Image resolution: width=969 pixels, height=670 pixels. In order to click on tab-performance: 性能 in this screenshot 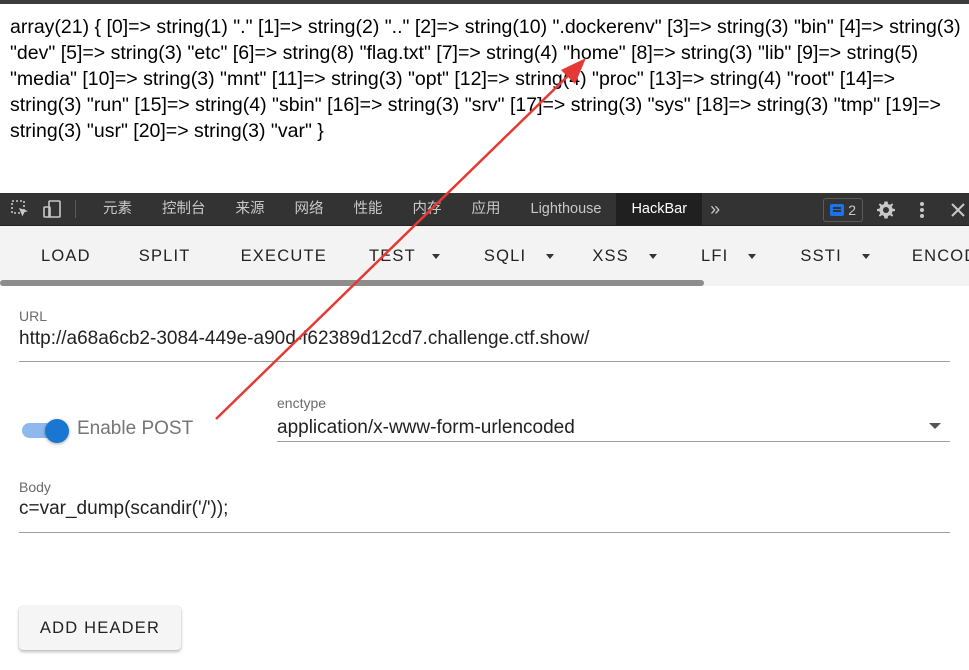, I will do `click(368, 209)`.